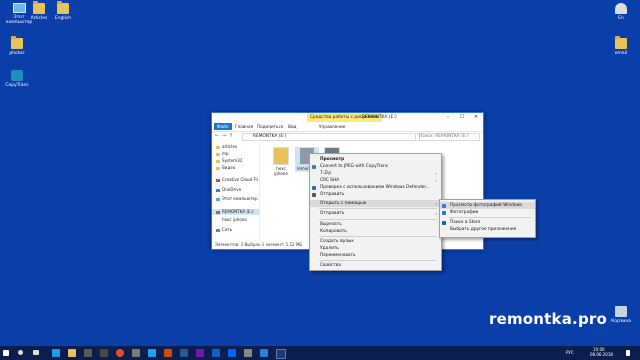 This screenshot has height=360, width=640. What do you see at coordinates (375, 173) in the screenshot?
I see `menu-item-7zip: 7-Zip ›` at bounding box center [375, 173].